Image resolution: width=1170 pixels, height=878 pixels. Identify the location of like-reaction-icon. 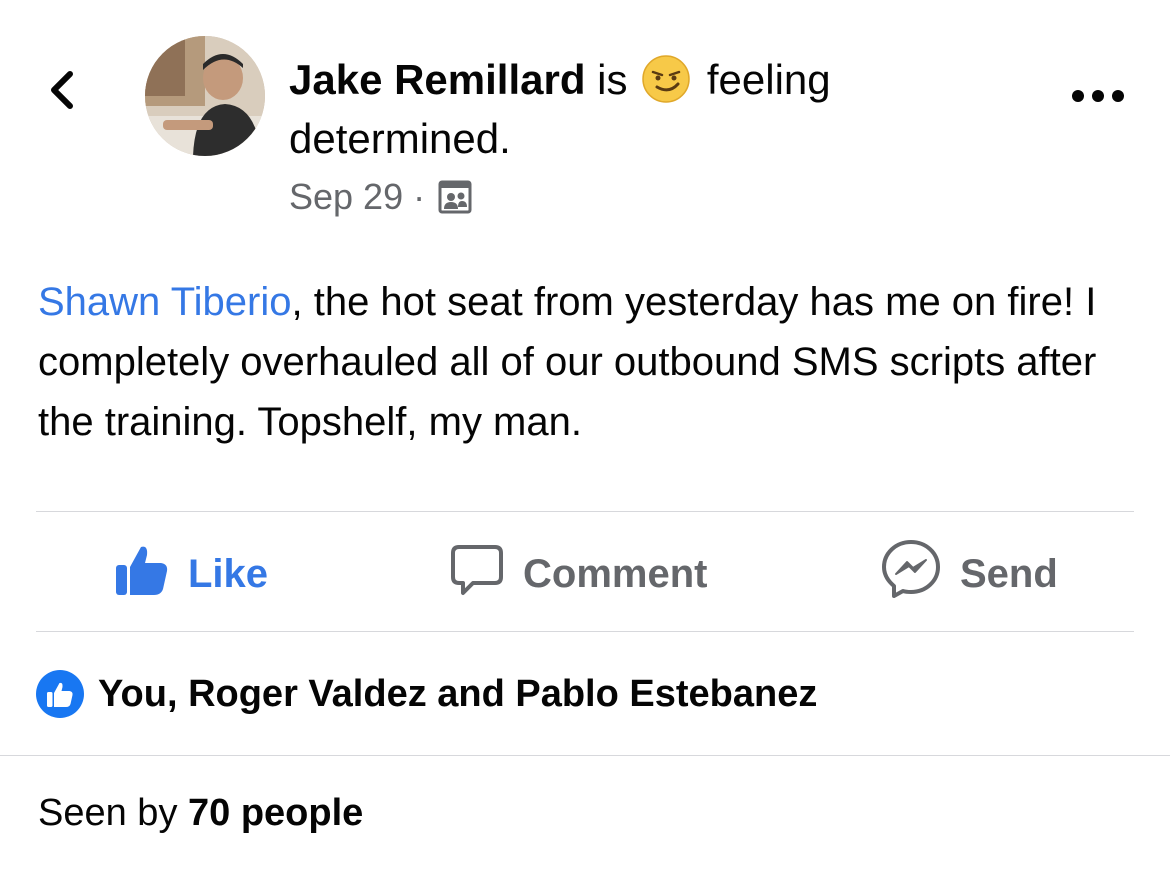
(60, 694).